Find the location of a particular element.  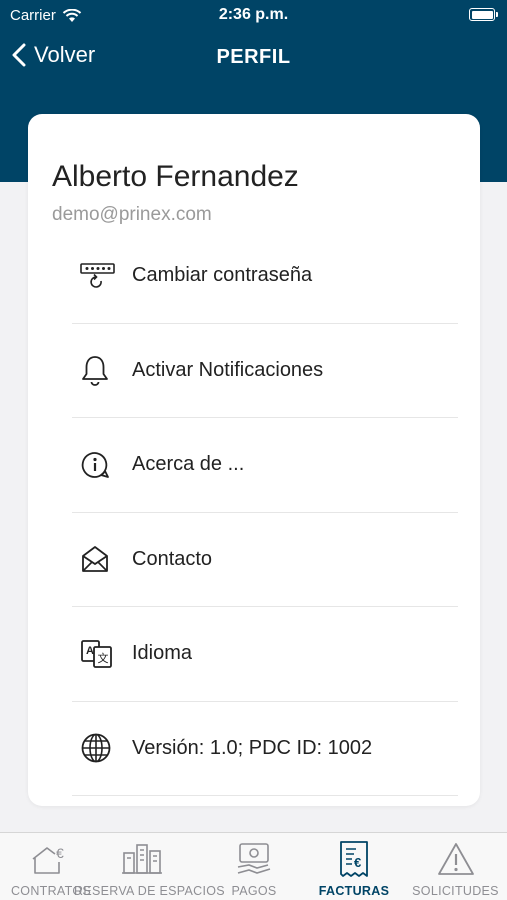

status-bar: Carrier 2:36 p.m. is located at coordinates (253, 16).